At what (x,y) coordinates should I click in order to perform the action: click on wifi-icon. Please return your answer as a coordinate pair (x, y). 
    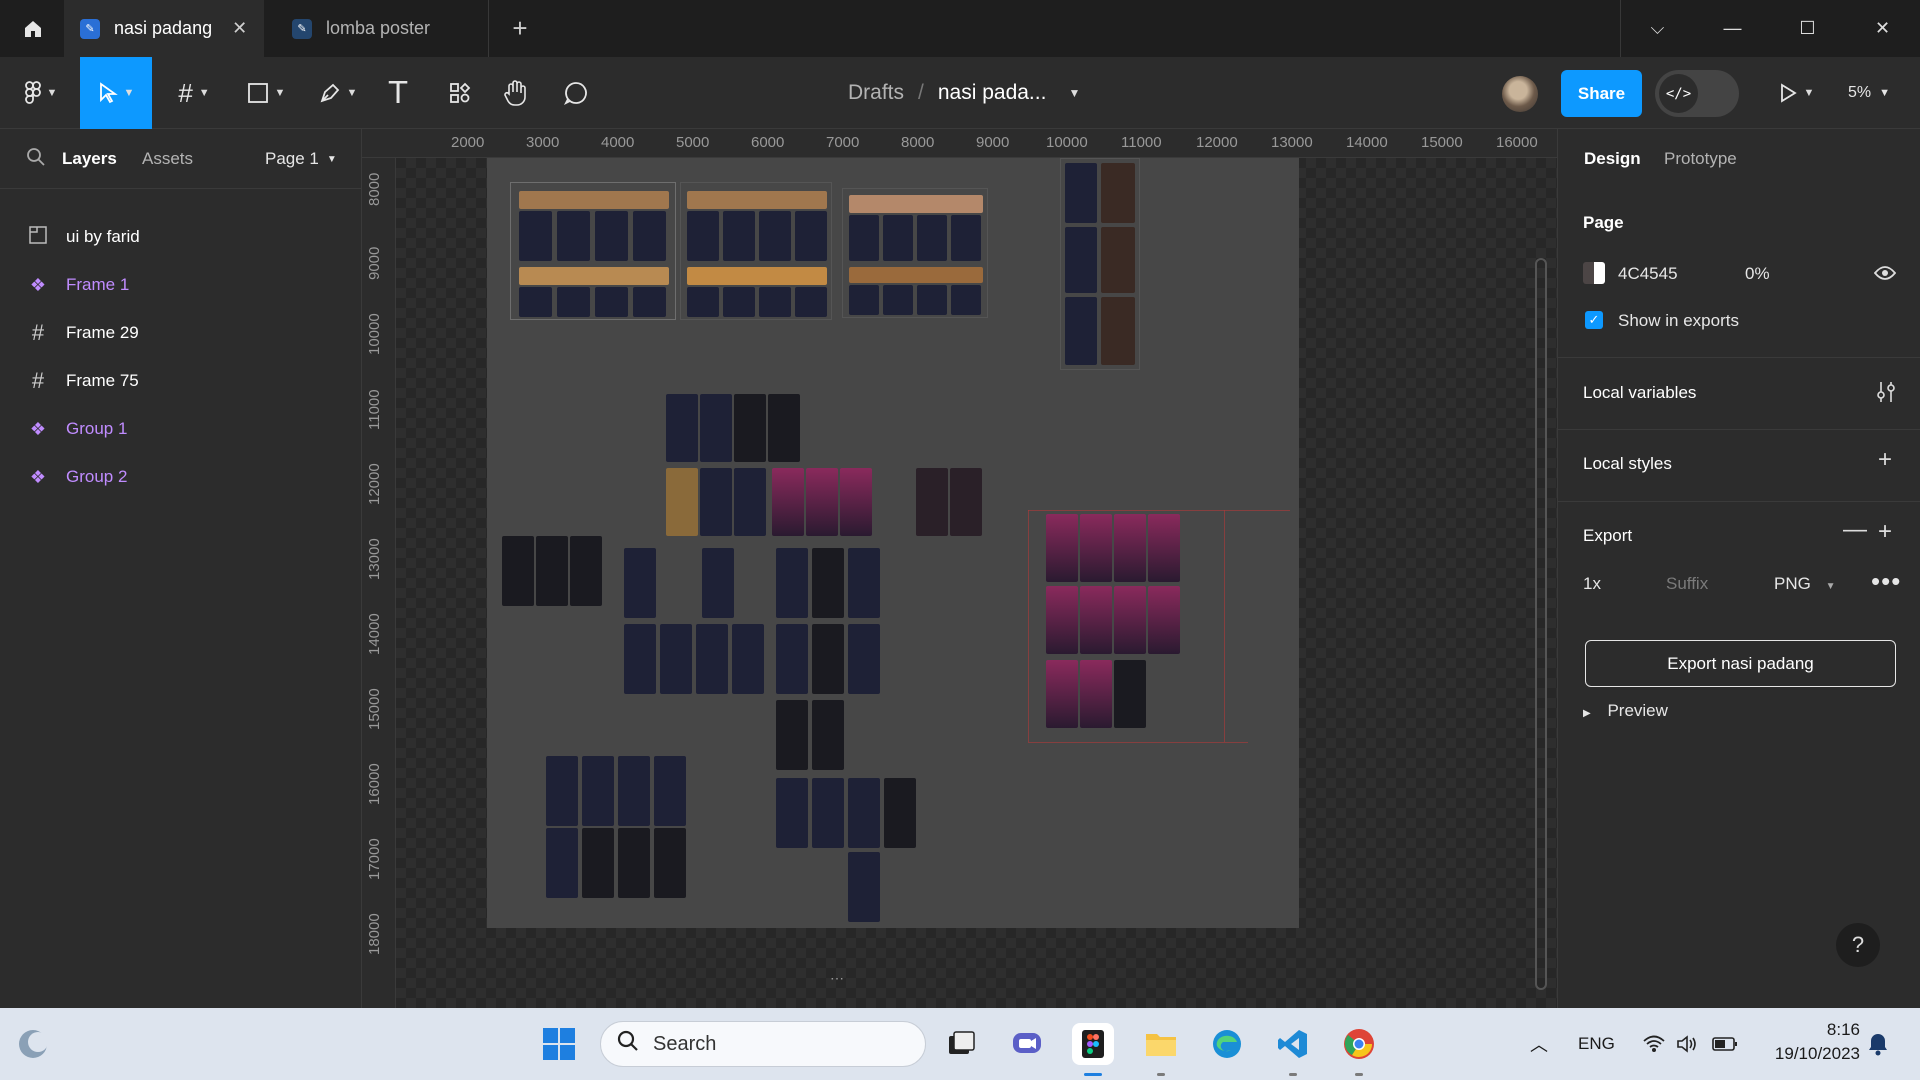
    Looking at the image, I should click on (1654, 1044).